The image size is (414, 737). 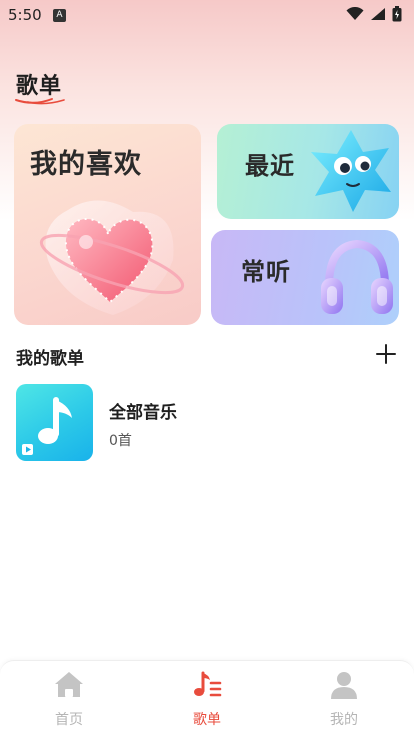 What do you see at coordinates (69, 700) in the screenshot?
I see `nav-home: 首页` at bounding box center [69, 700].